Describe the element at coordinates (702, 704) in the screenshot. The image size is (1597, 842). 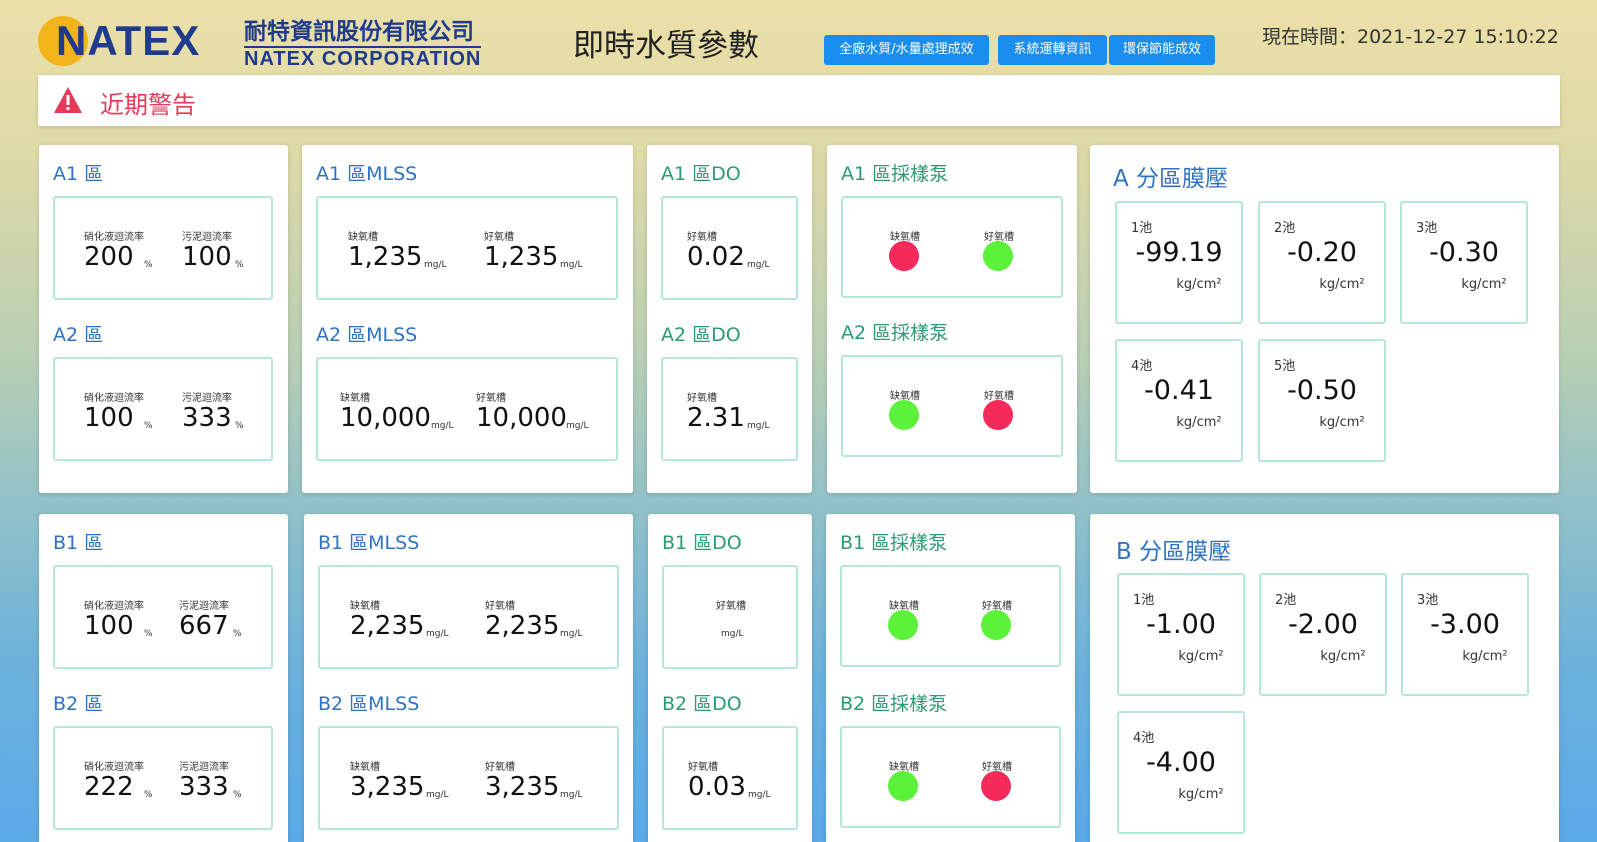
I see `do-b2-title: B2 區DO` at that location.